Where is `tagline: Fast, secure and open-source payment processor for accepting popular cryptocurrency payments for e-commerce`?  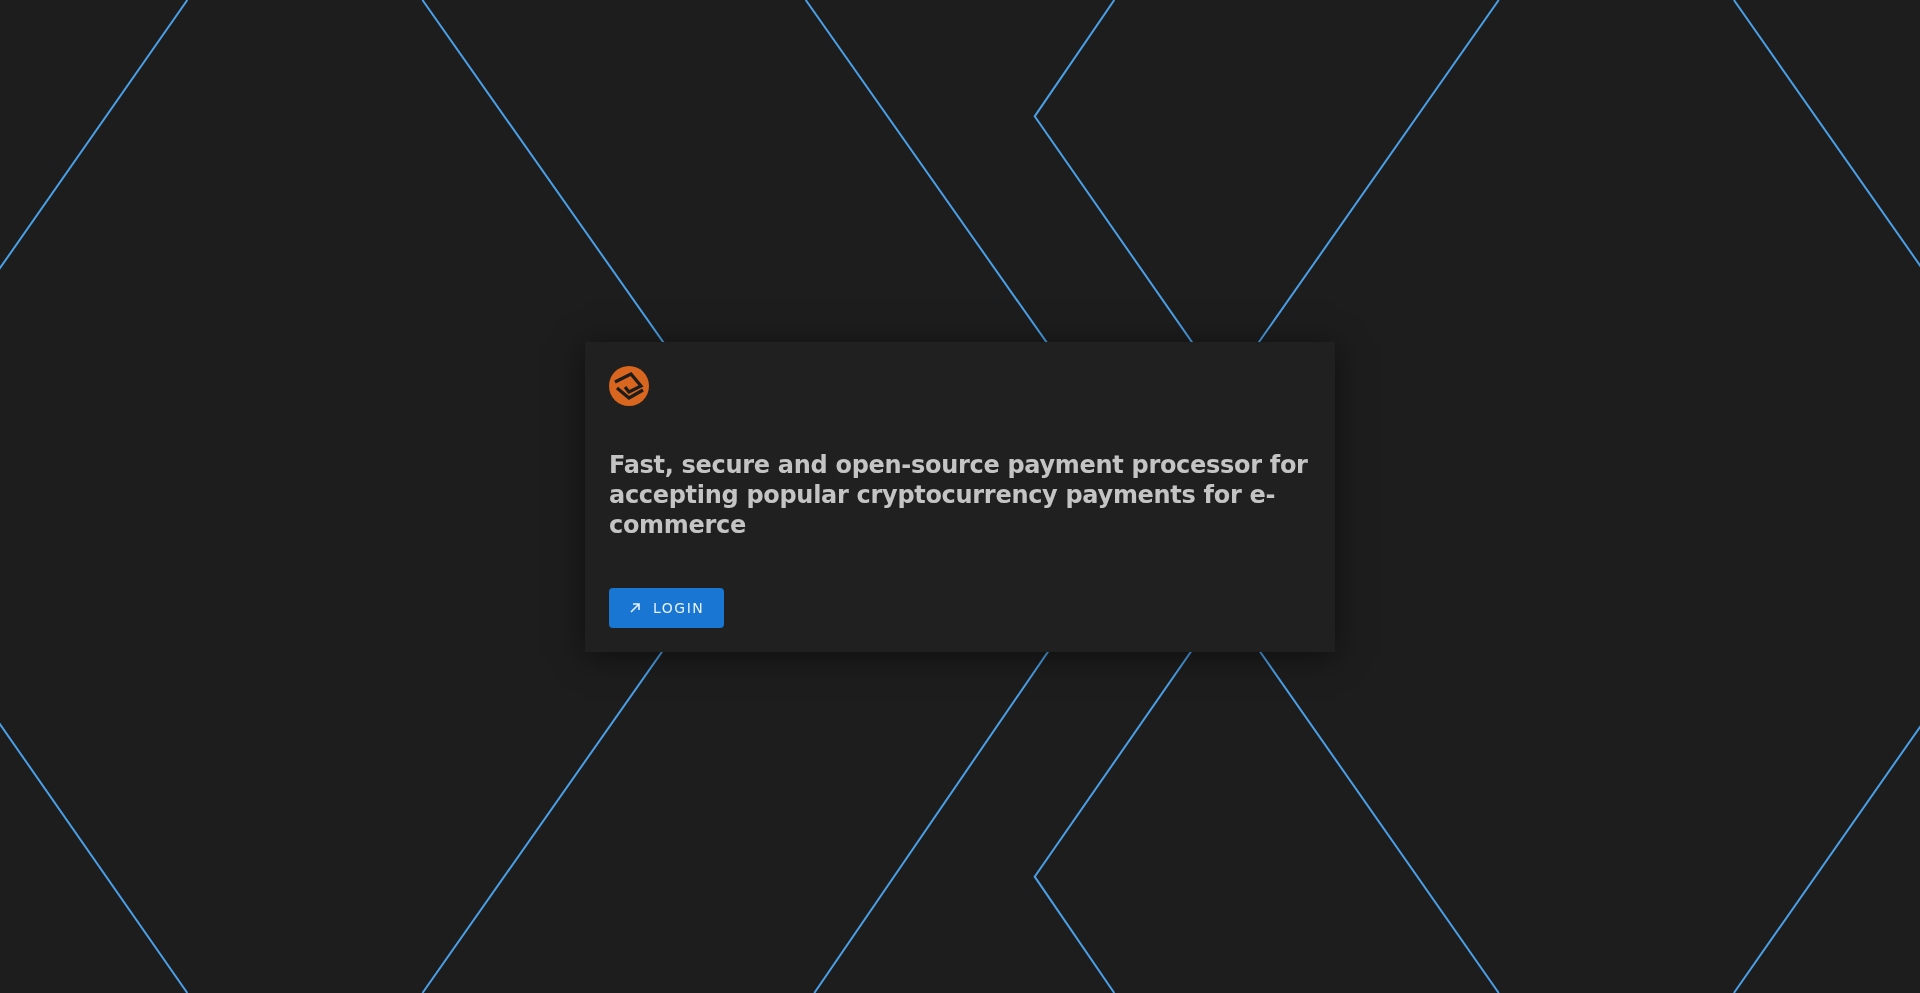
tagline: Fast, secure and open-source payment processor for accepting popular cryptocurrency payments for e-commerce is located at coordinates (959, 494).